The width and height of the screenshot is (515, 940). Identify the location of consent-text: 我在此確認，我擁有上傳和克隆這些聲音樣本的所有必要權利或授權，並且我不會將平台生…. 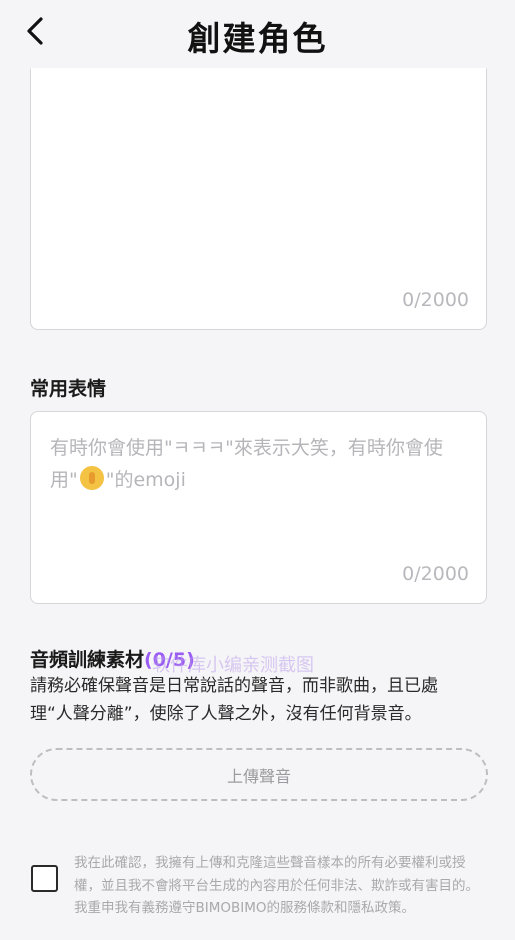
(276, 885).